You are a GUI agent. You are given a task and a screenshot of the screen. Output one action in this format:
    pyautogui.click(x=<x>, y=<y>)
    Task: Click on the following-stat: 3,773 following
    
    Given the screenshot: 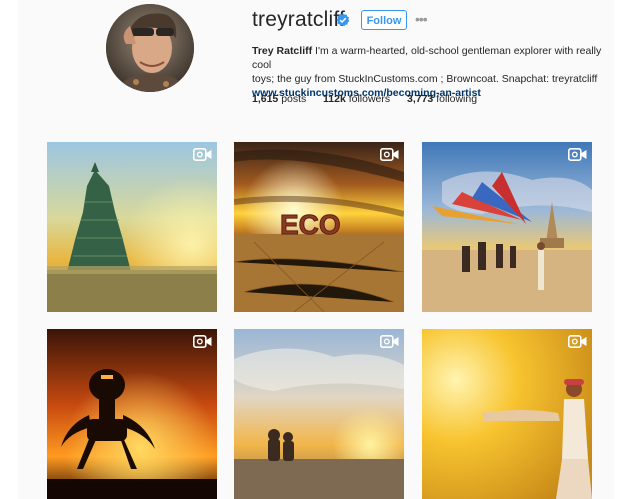 What is the action you would take?
    pyautogui.click(x=442, y=99)
    